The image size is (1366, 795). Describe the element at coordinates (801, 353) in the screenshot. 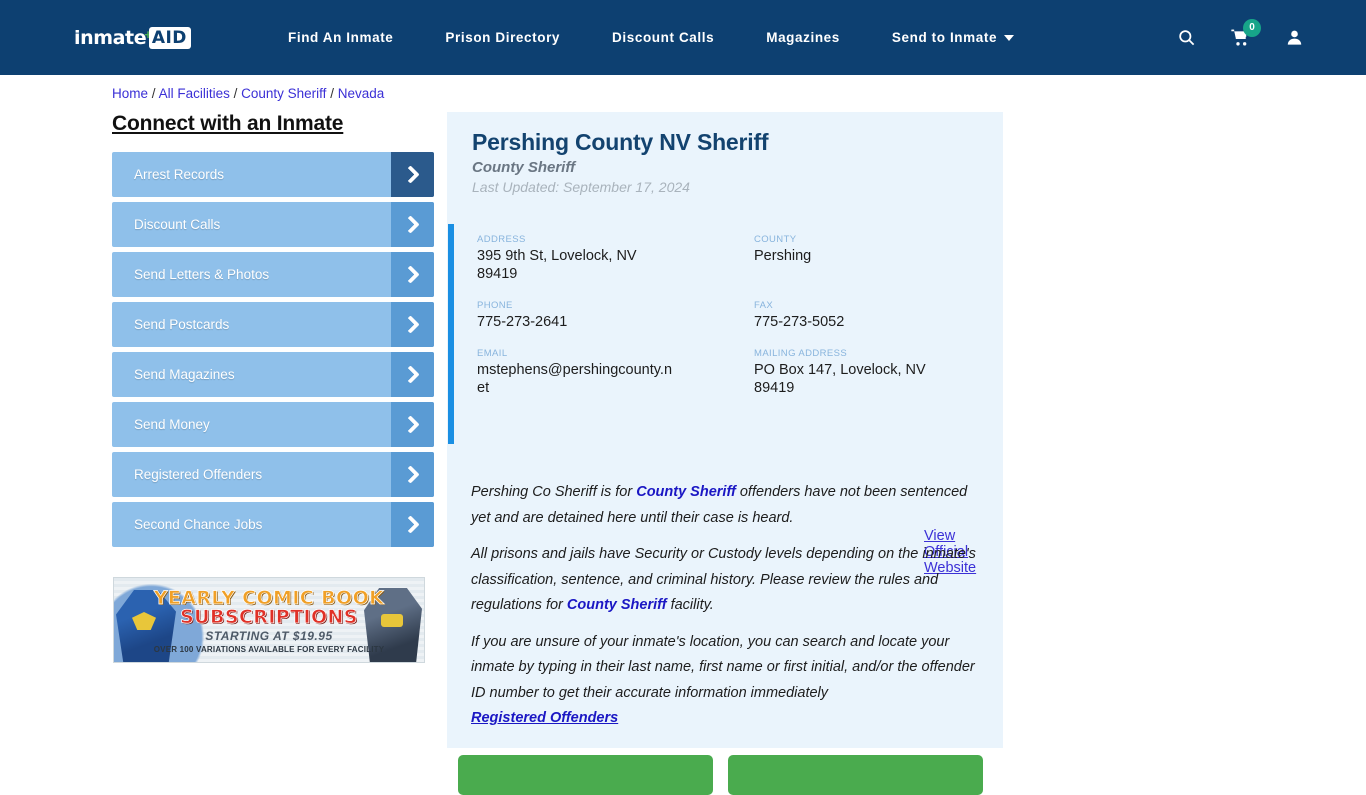

I see `field-label: MAILING ADDRESS` at that location.